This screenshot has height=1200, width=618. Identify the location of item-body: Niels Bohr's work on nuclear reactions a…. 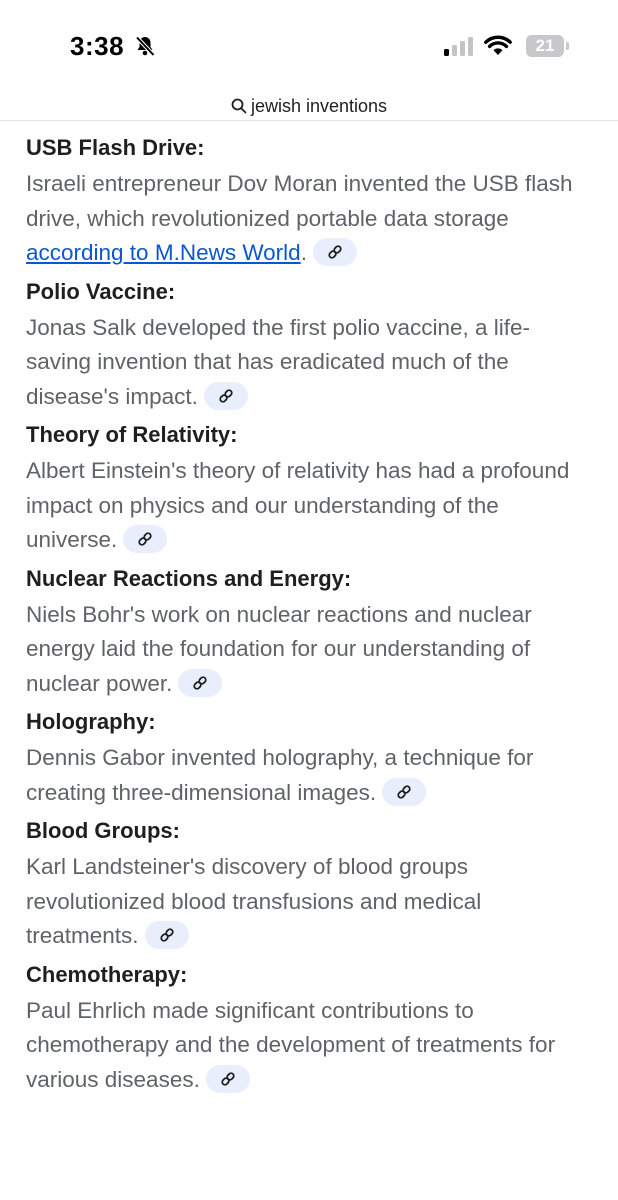
(309, 650).